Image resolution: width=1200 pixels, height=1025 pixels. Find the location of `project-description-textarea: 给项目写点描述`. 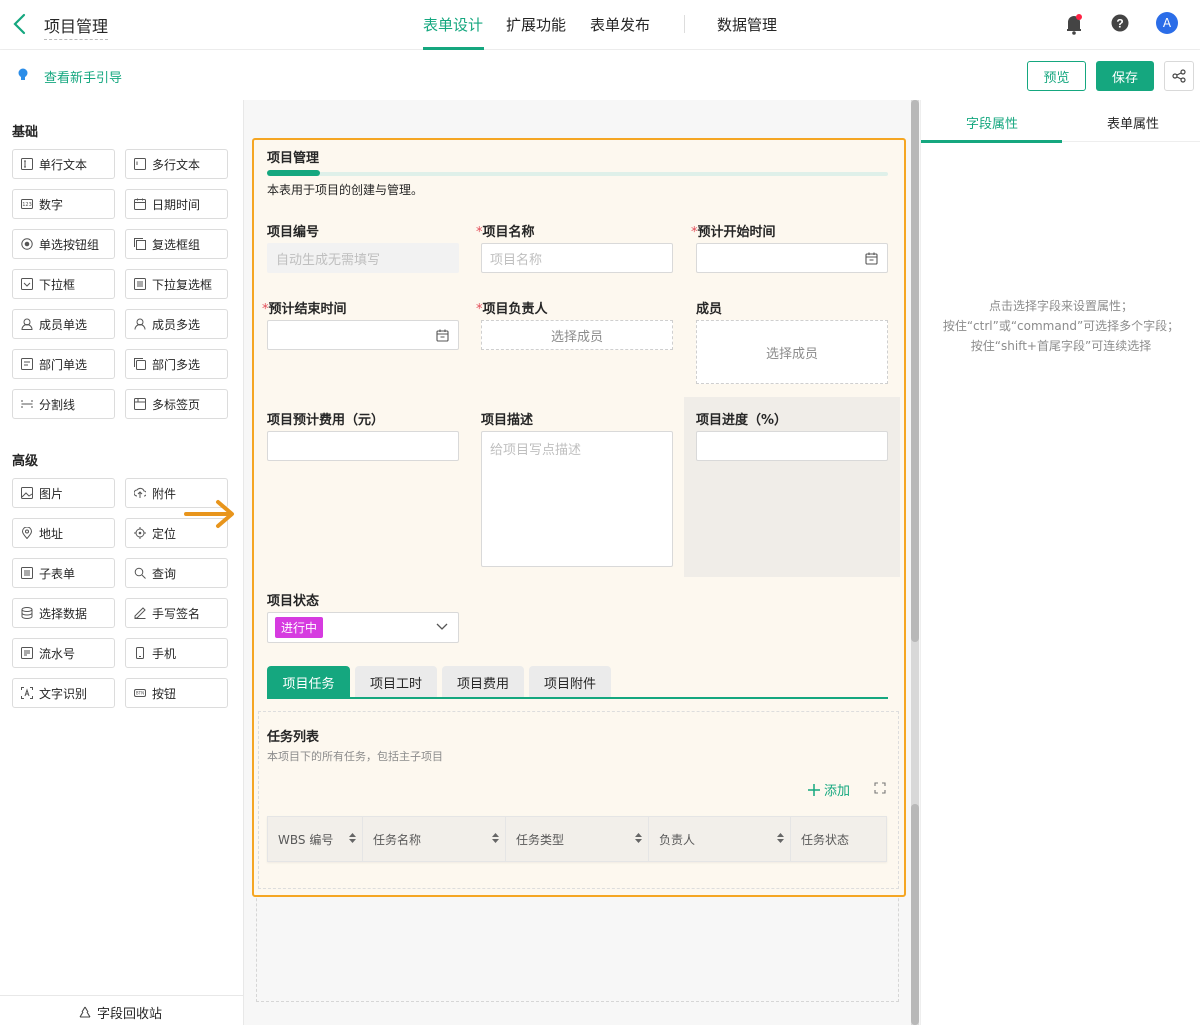

project-description-textarea: 给项目写点描述 is located at coordinates (577, 499).